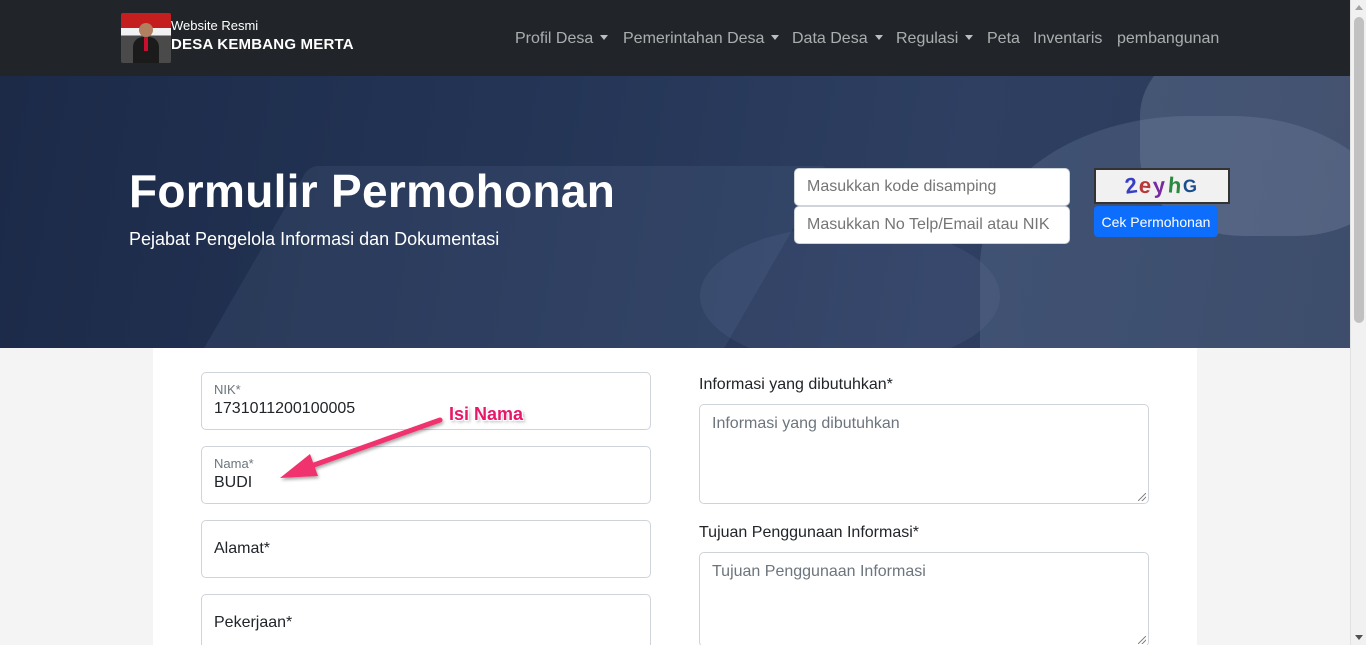 This screenshot has width=1366, height=645. I want to click on captcha-input, so click(932, 187).